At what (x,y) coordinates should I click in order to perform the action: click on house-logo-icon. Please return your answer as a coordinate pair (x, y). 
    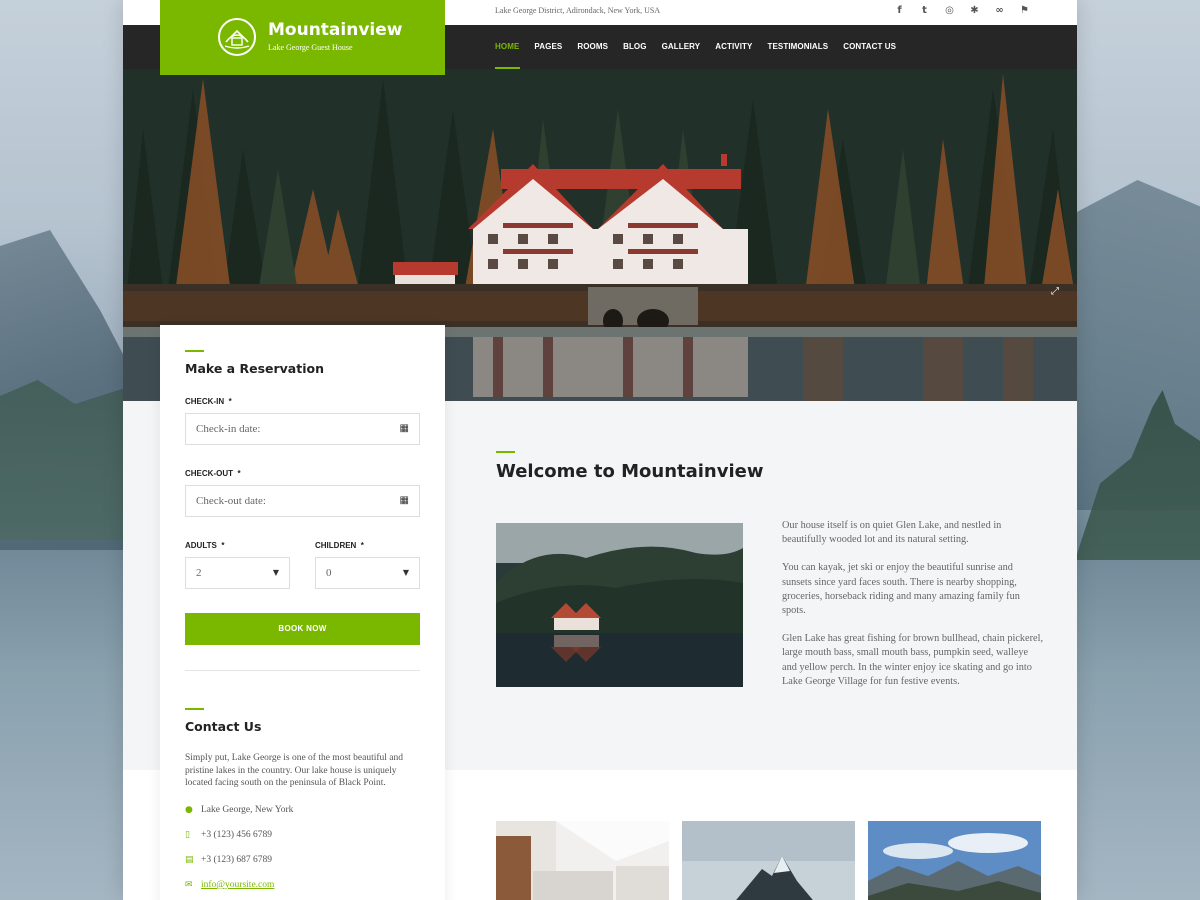
    Looking at the image, I should click on (237, 37).